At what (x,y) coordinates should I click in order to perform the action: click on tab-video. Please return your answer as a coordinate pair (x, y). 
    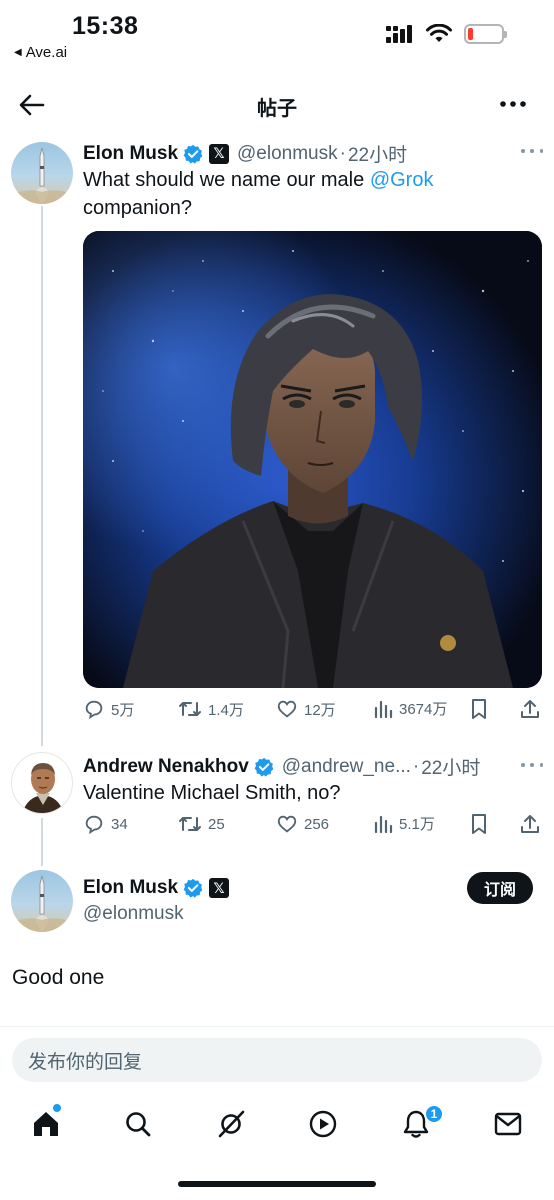
    Looking at the image, I should click on (323, 1124).